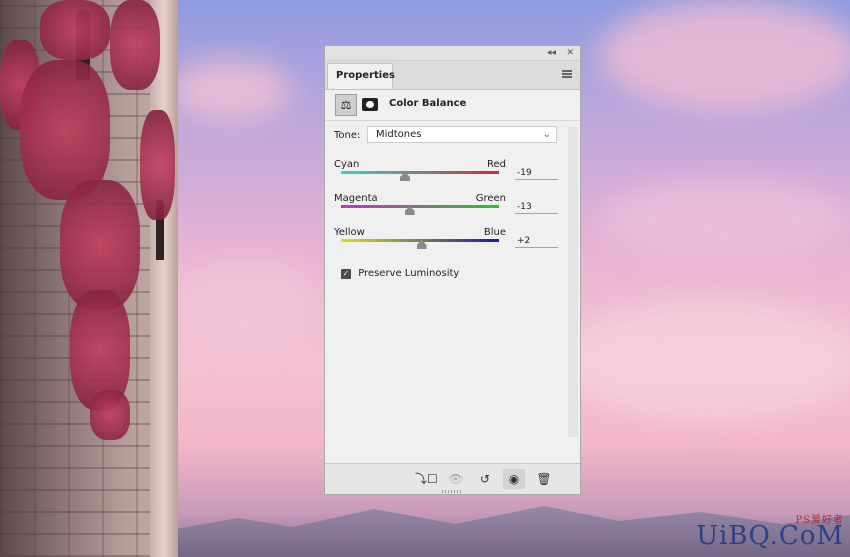 This screenshot has height=557, width=850. I want to click on layer-mask-icon, so click(370, 104).